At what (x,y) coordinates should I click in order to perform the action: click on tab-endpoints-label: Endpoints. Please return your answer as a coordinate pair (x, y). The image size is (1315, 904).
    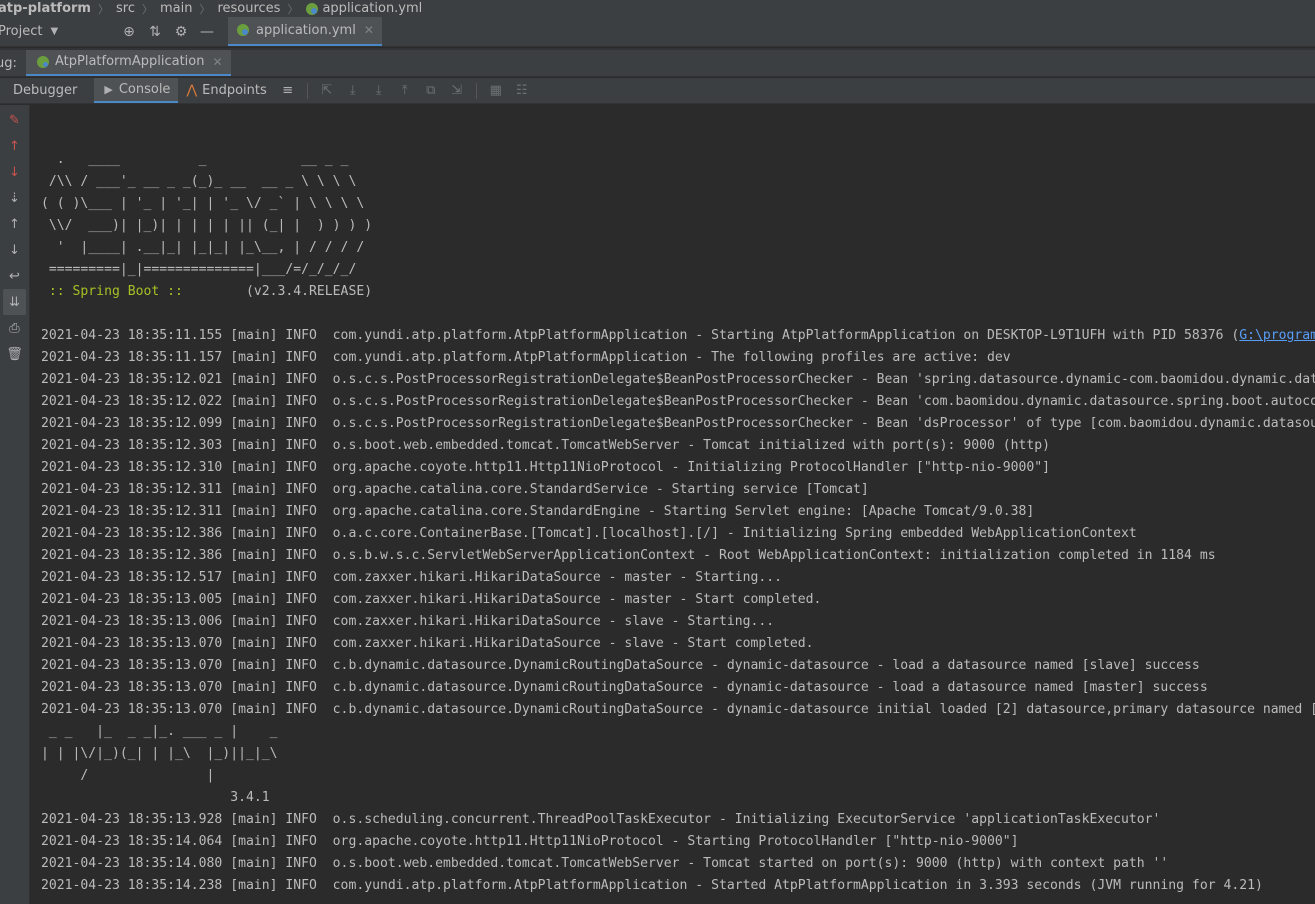
    Looking at the image, I should click on (234, 90).